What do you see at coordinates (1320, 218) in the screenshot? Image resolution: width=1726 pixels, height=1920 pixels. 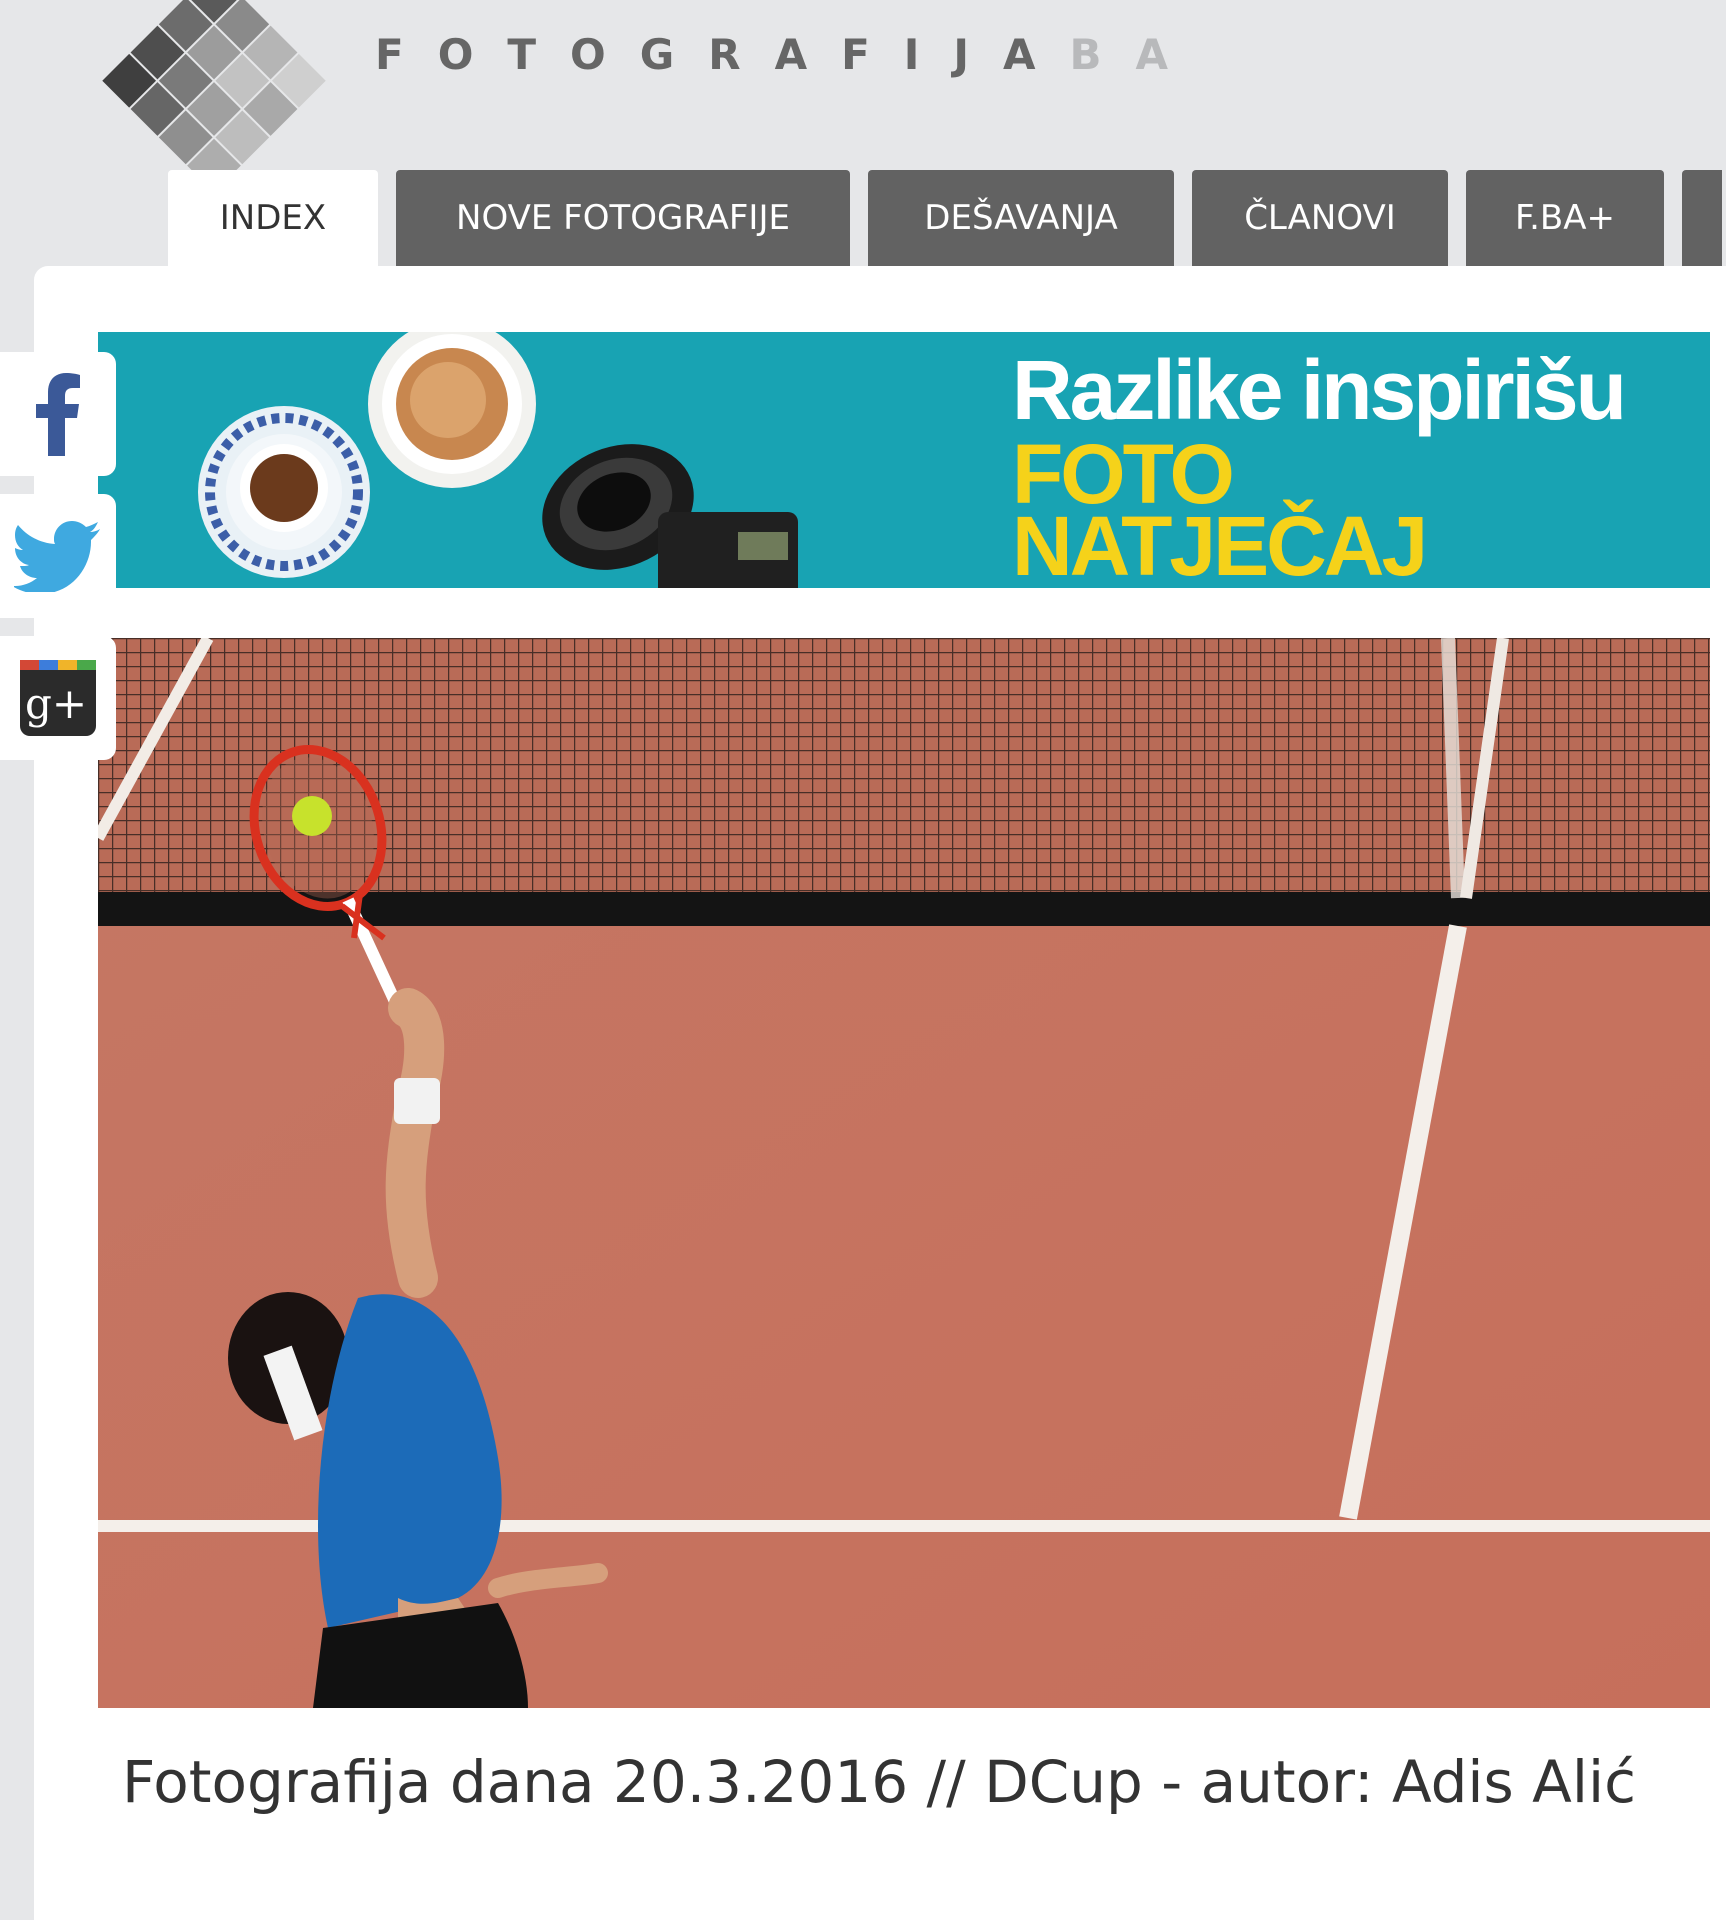 I see `tab-clanovi: ČLANOVI` at bounding box center [1320, 218].